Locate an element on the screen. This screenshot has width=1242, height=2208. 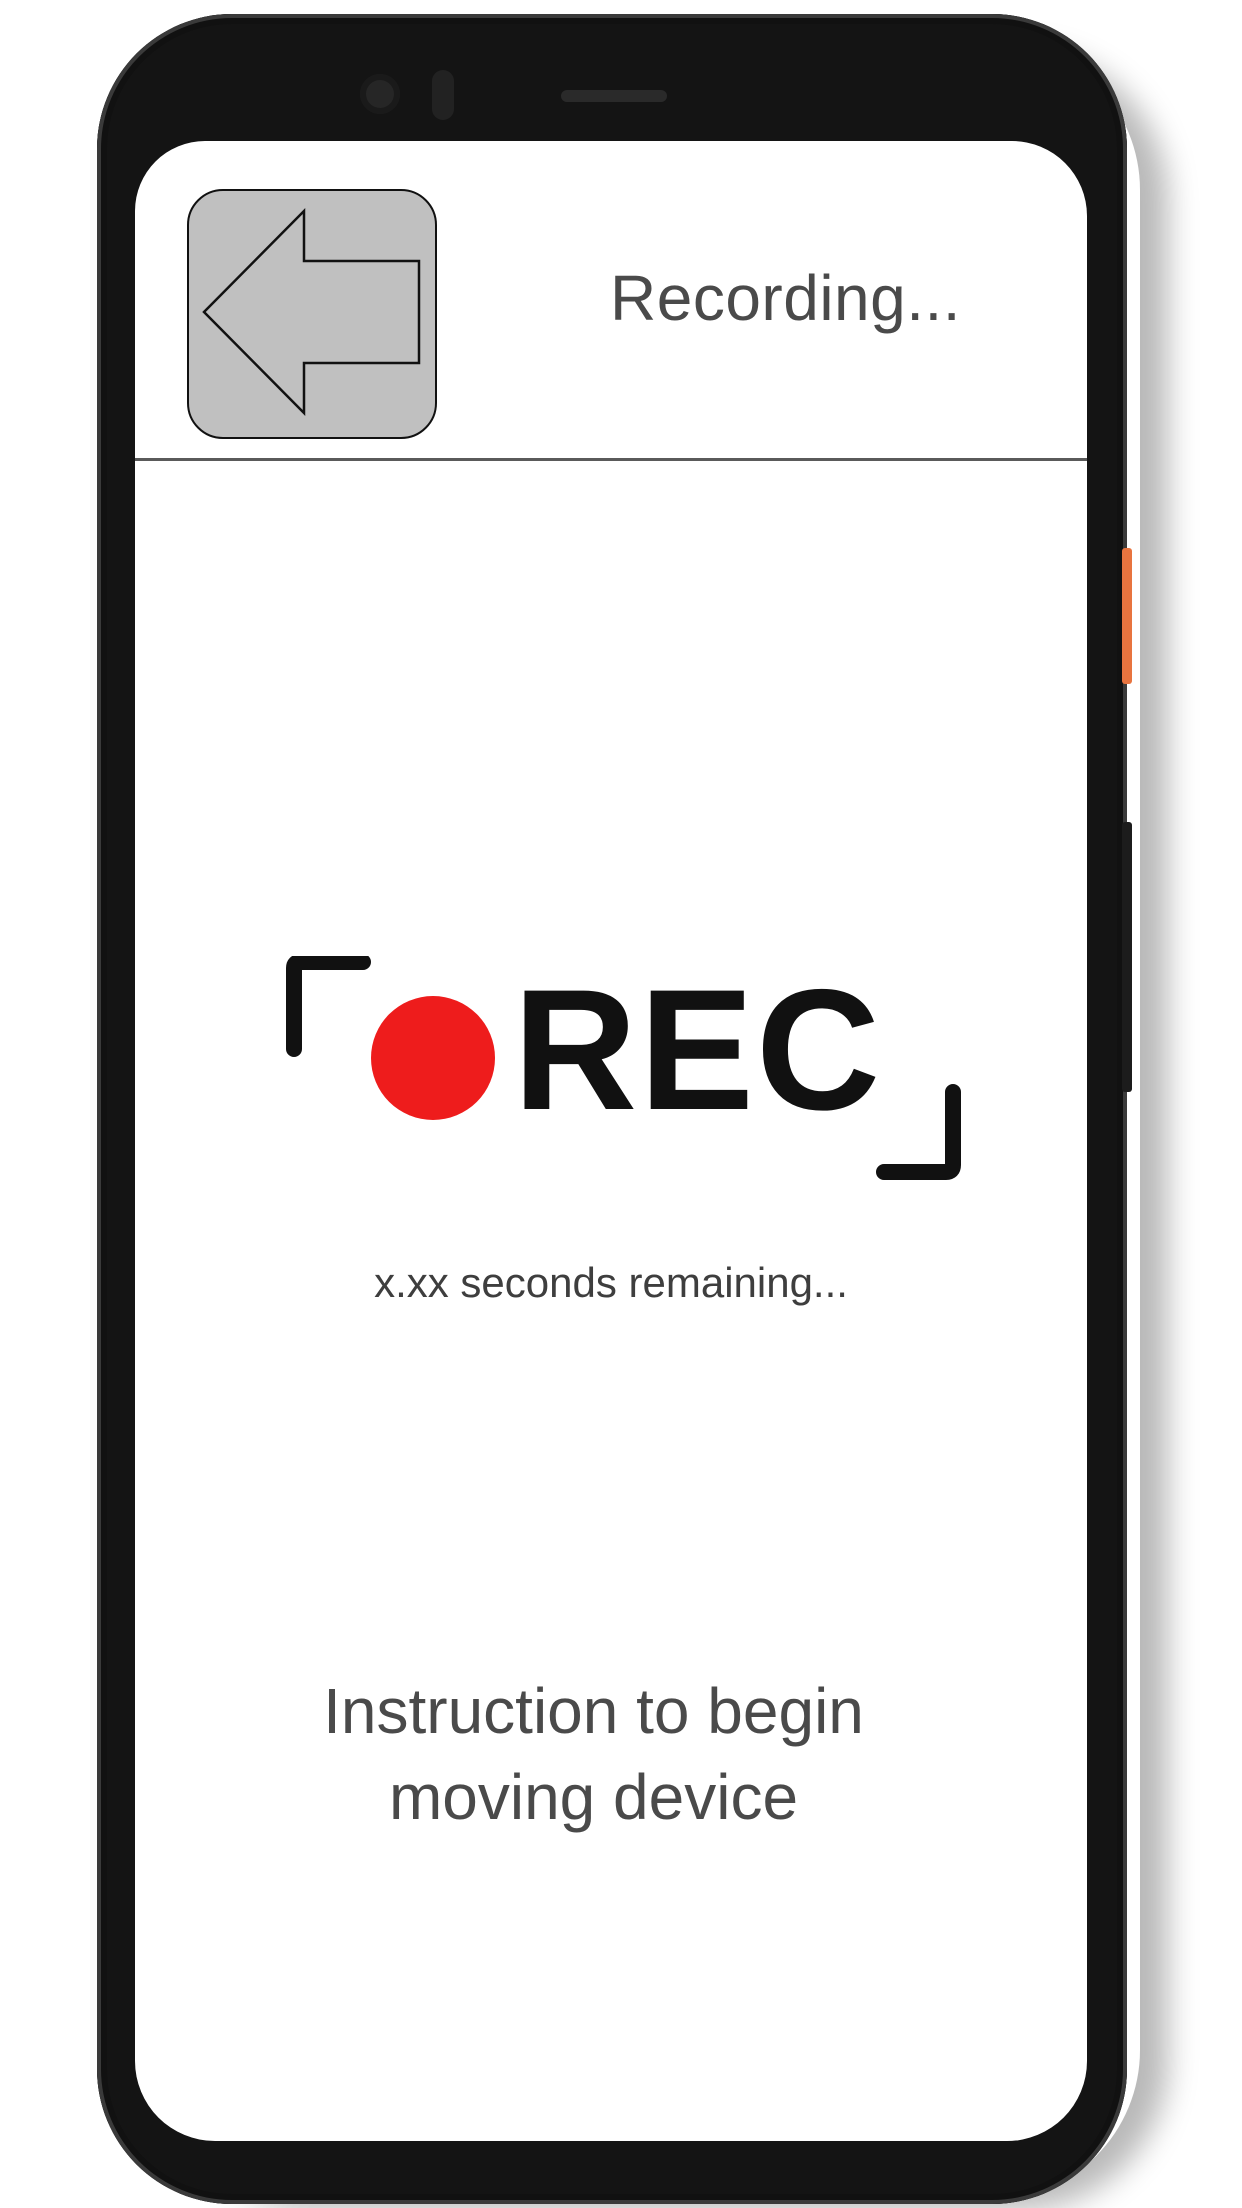
instruction-line-1: Instruction to begin is located at coordinates (593, 1711).